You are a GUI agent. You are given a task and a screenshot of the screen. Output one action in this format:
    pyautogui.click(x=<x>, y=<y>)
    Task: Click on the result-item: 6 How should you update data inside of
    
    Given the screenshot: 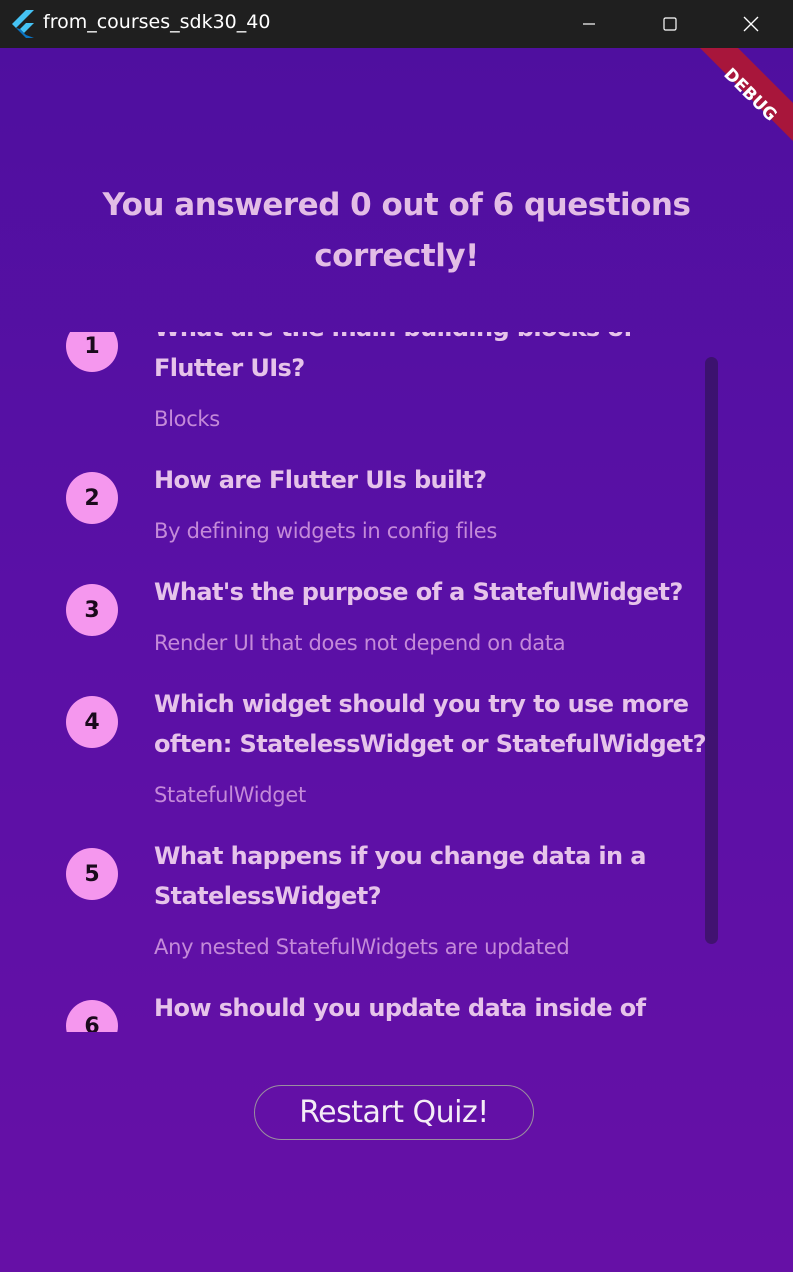 What is the action you would take?
    pyautogui.click(x=396, y=1010)
    